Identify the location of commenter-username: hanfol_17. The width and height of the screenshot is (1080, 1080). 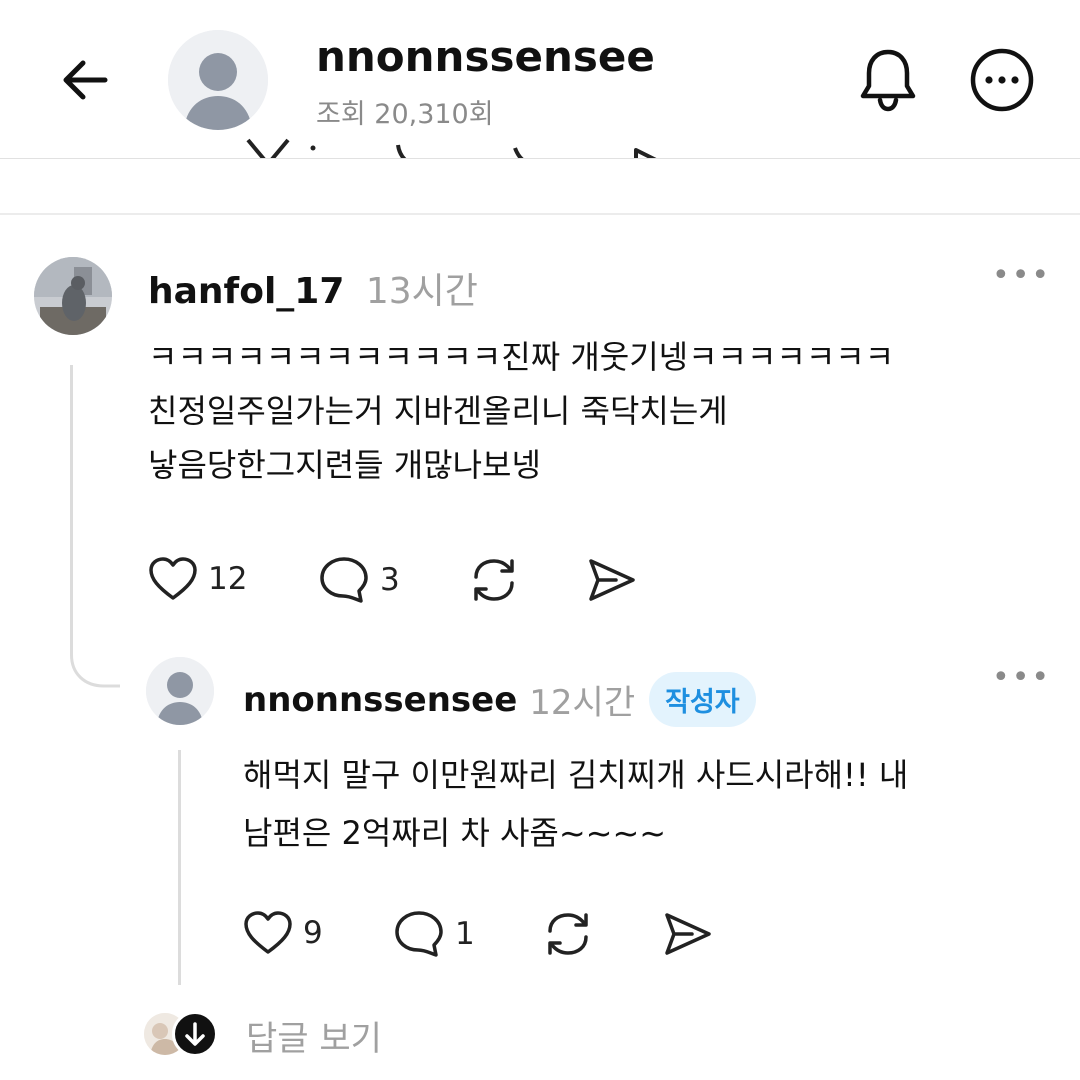
(246, 291).